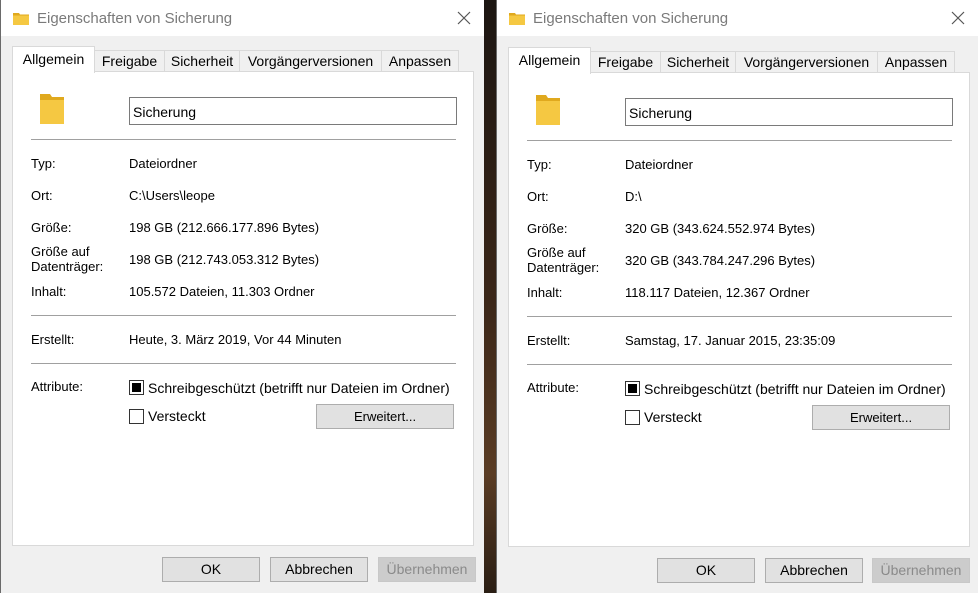 This screenshot has height=593, width=978. I want to click on contents-value: 118.117 Dateien, 12.367 Ordner, so click(717, 292).